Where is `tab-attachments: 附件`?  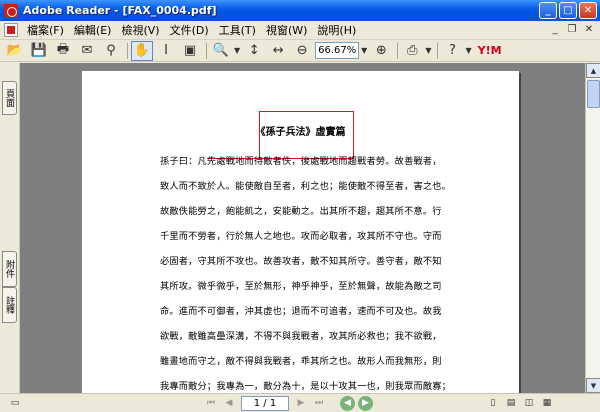 tab-attachments: 附件 is located at coordinates (9, 269).